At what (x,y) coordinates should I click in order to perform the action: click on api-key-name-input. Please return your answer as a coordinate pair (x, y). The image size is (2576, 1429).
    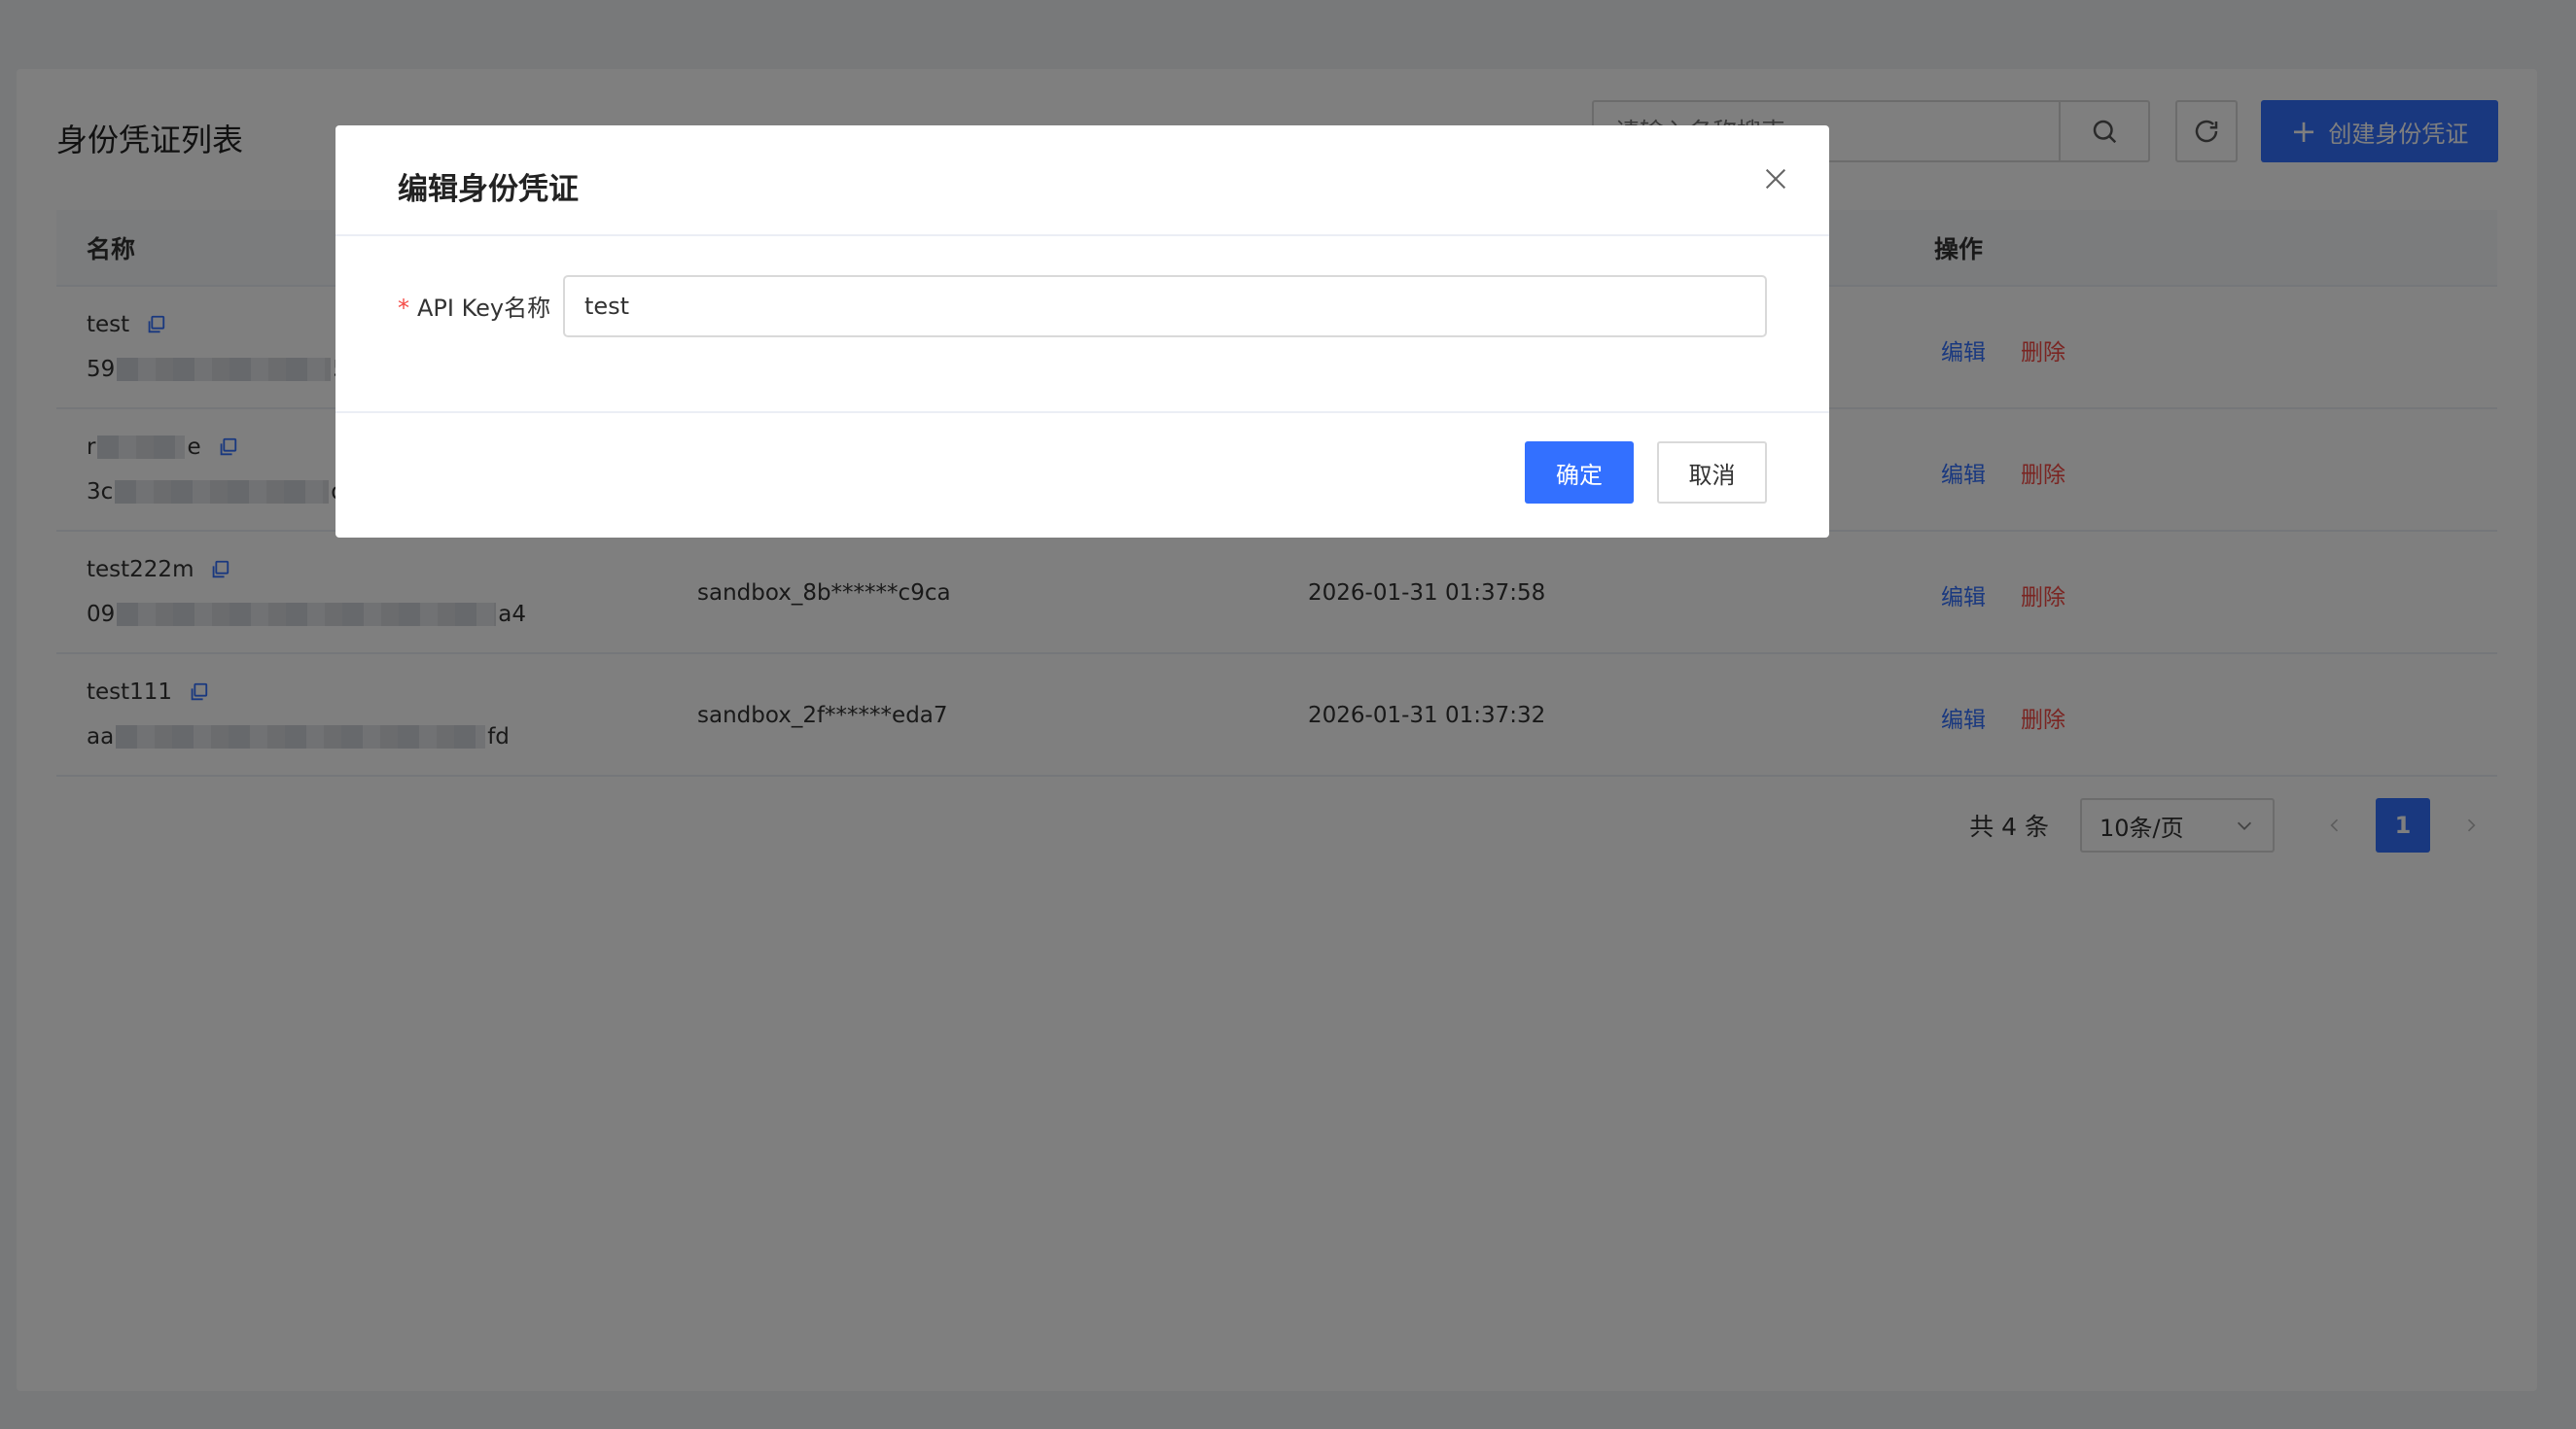
    Looking at the image, I should click on (1165, 306).